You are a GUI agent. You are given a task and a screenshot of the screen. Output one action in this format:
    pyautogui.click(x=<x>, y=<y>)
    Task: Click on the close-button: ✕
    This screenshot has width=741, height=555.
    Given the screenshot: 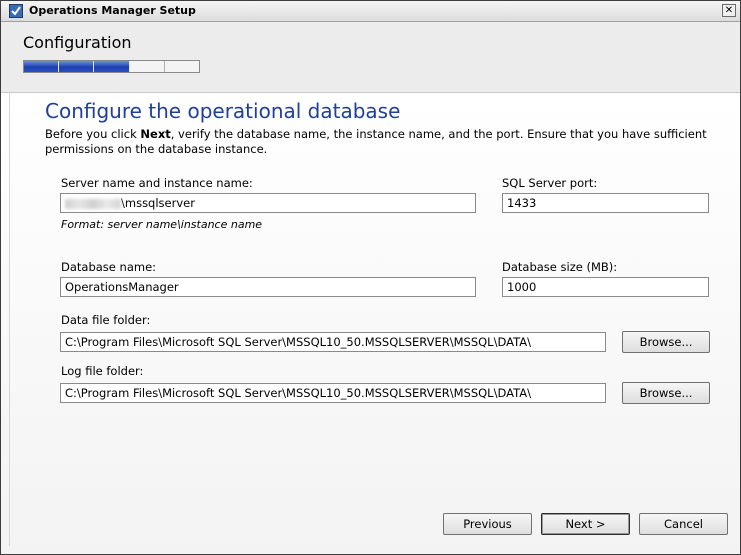 What is the action you would take?
    pyautogui.click(x=729, y=10)
    